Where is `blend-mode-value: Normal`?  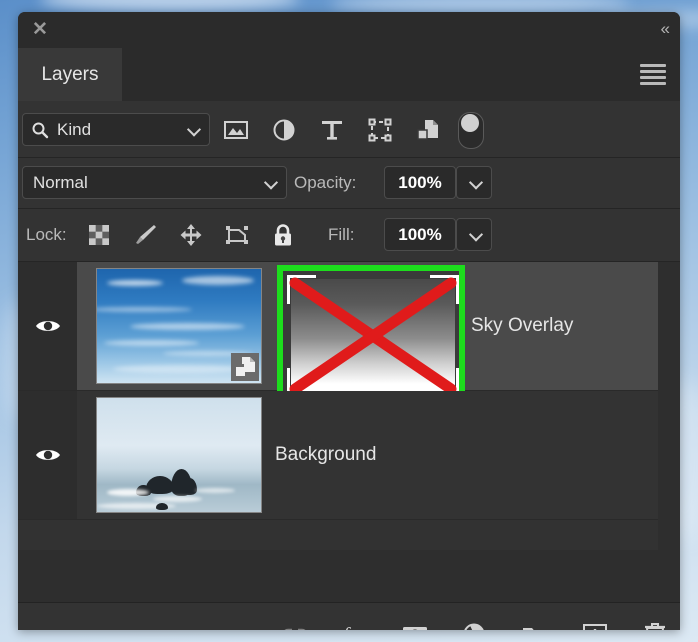
blend-mode-value: Normal is located at coordinates (60, 182).